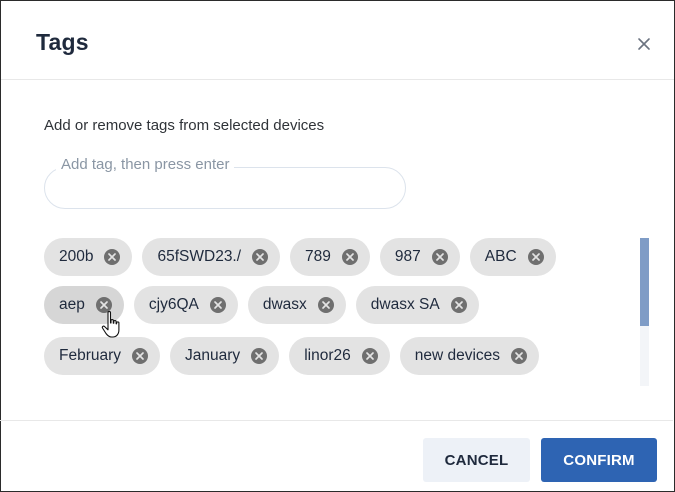 This screenshot has width=675, height=492. I want to click on tag-chip-label: new devices, so click(457, 355).